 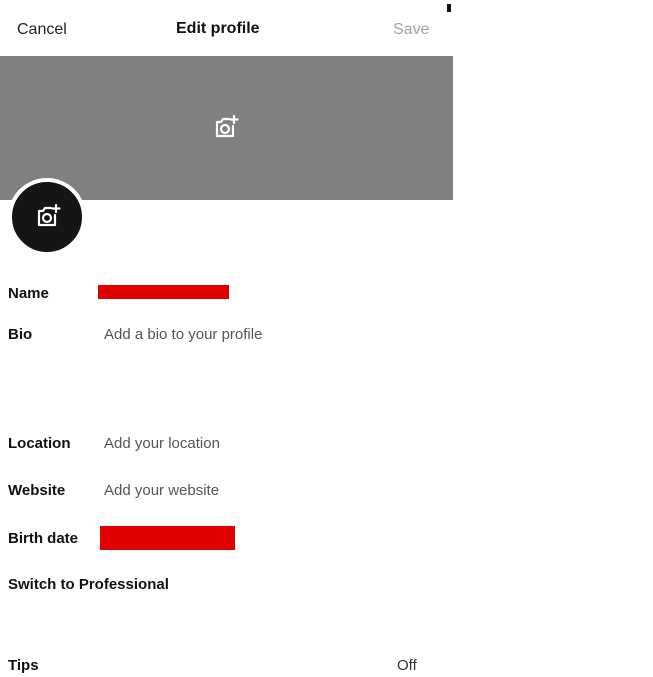 What do you see at coordinates (161, 490) in the screenshot?
I see `website-input: Add your website` at bounding box center [161, 490].